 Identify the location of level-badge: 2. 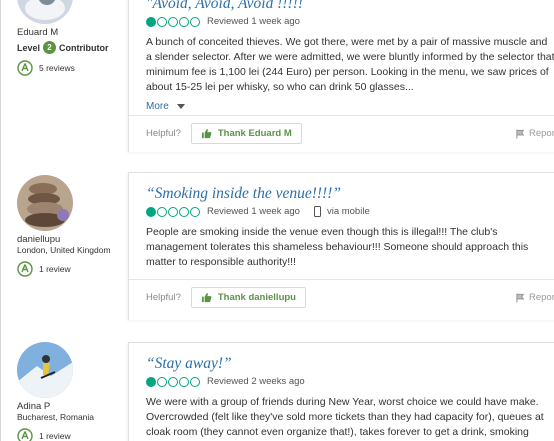
(50, 47).